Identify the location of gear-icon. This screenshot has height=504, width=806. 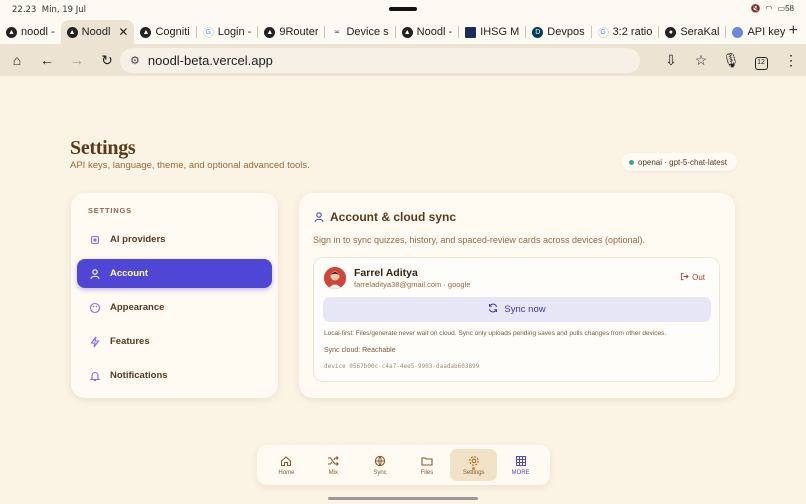
(473, 460).